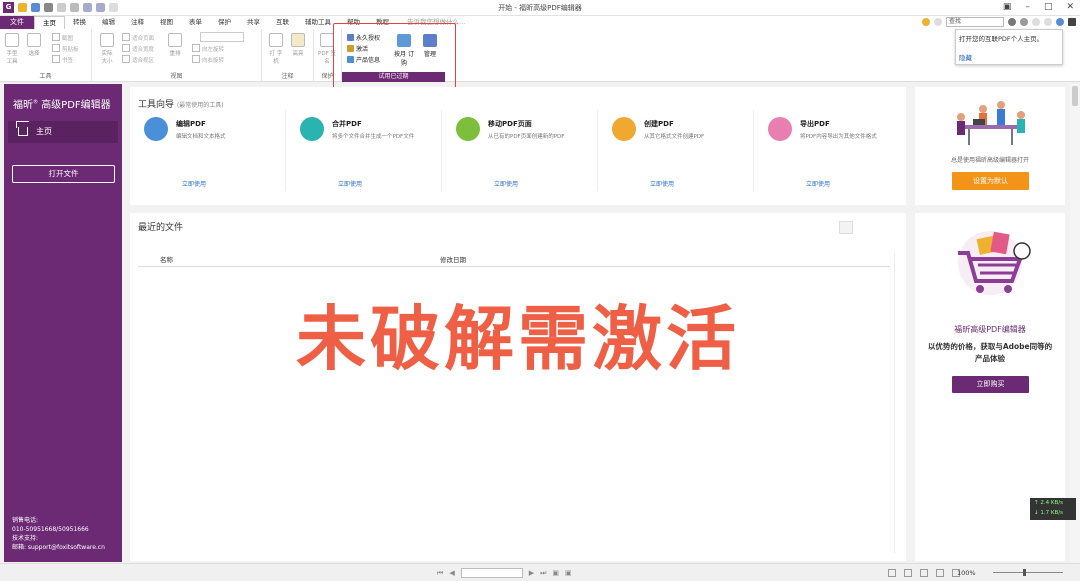 This screenshot has width=1080, height=581. What do you see at coordinates (846, 227) in the screenshot?
I see `list-view-icon` at bounding box center [846, 227].